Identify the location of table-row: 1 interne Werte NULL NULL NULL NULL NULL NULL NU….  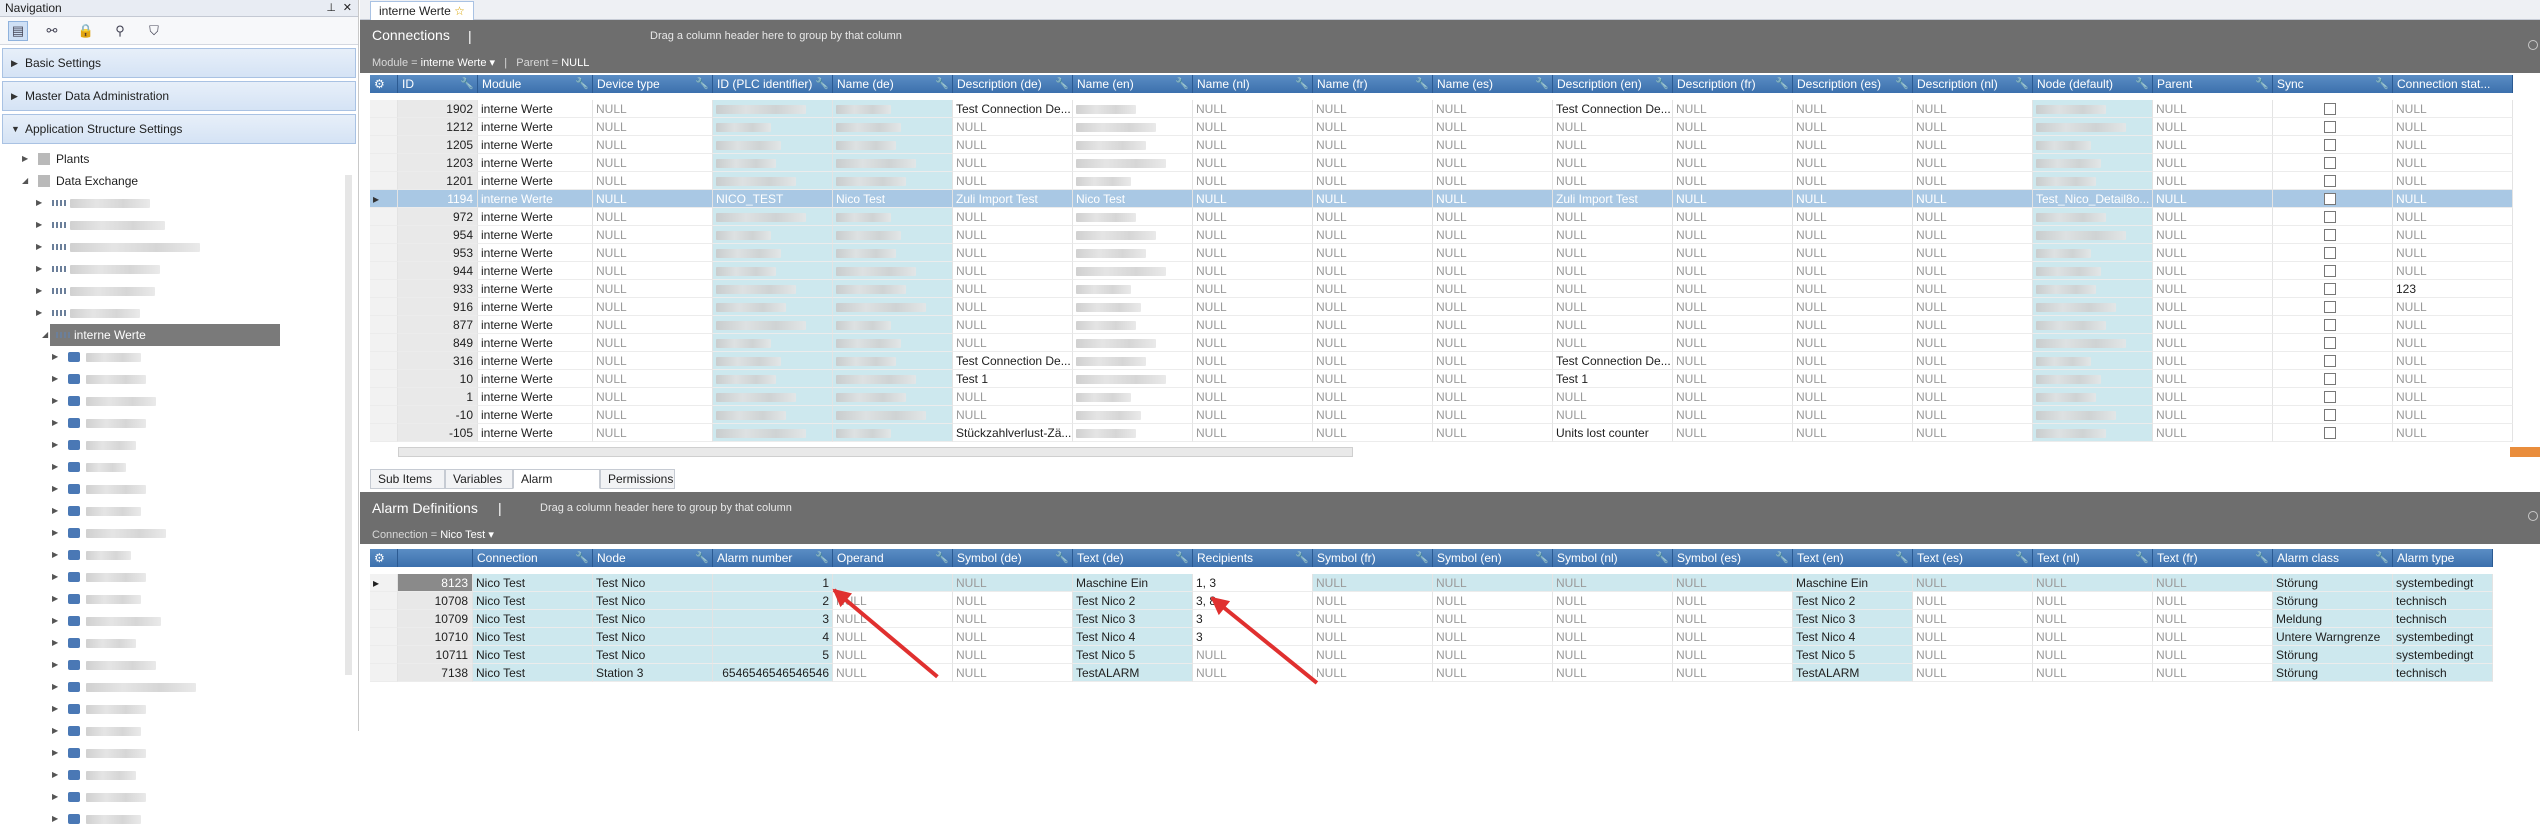
(1455, 397).